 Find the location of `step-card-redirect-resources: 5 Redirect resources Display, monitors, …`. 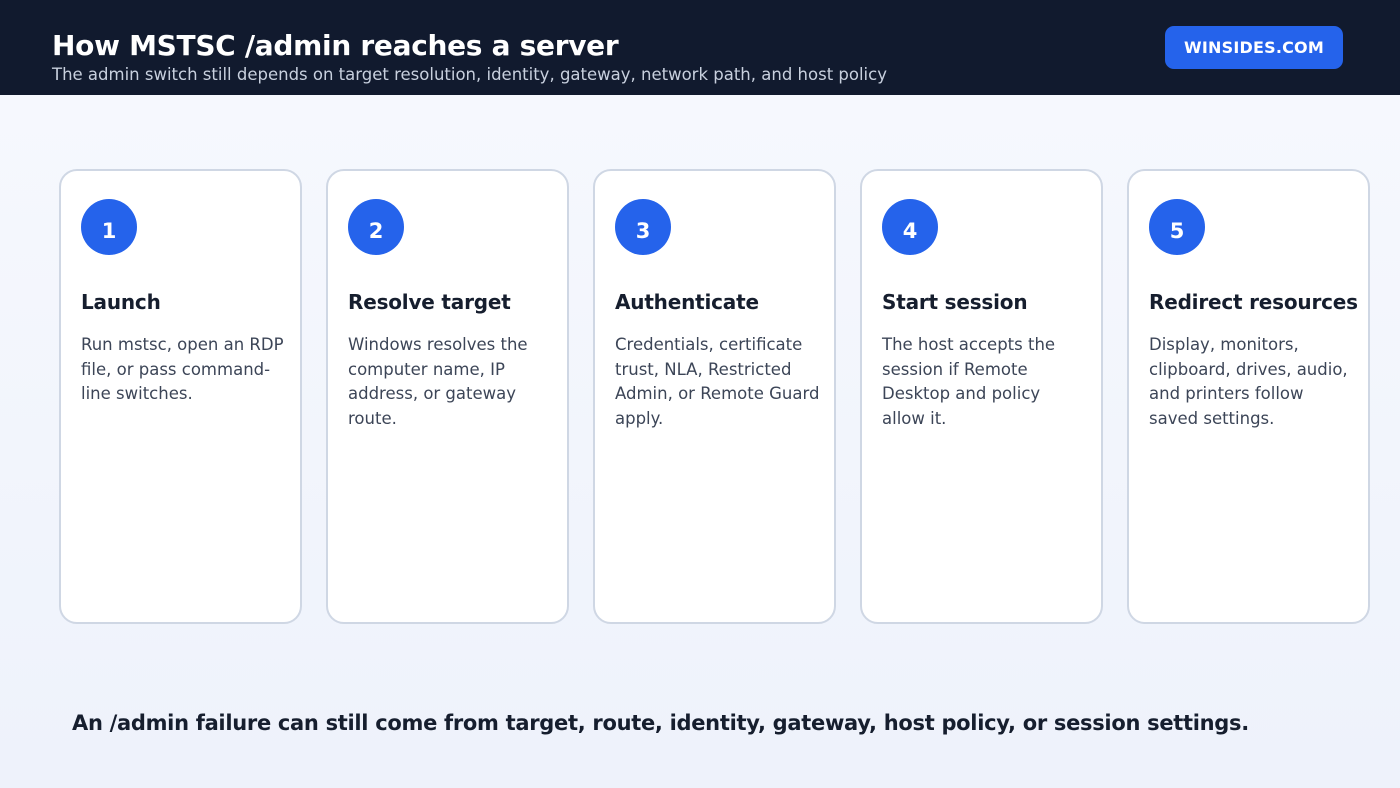

step-card-redirect-resources: 5 Redirect resources Display, monitors, … is located at coordinates (1248, 396).